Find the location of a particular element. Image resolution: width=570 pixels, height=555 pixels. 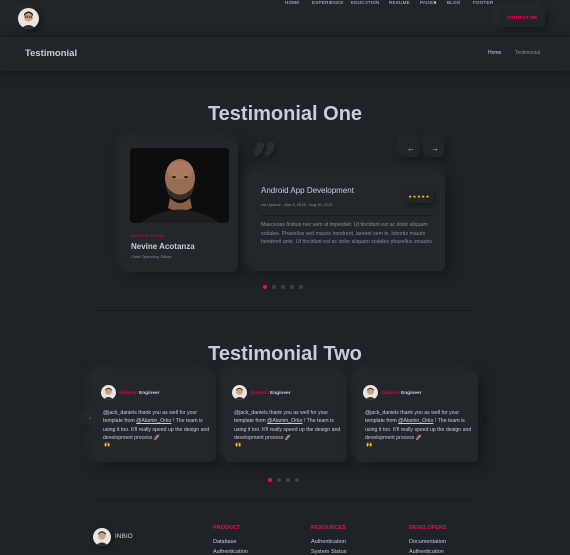

nav-resume: RESUME is located at coordinates (399, 2).